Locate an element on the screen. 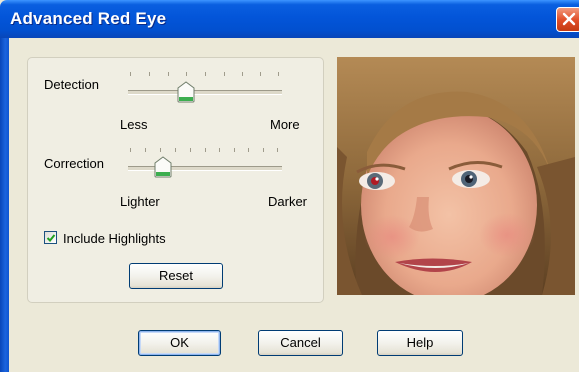  close-button is located at coordinates (567, 19).